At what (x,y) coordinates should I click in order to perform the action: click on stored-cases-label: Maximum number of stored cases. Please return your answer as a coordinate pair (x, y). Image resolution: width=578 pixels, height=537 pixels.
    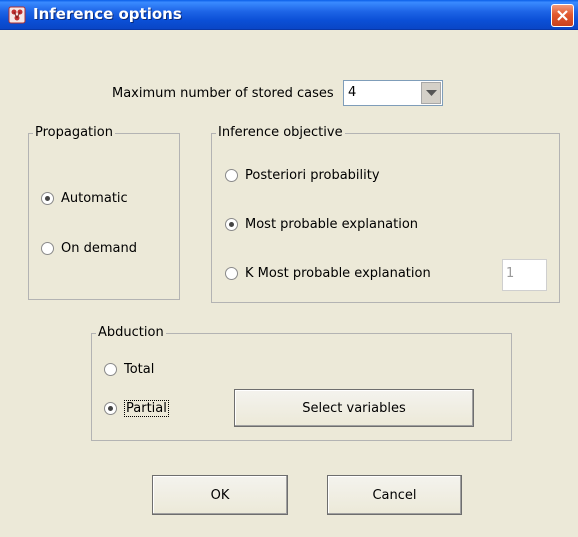
    Looking at the image, I should click on (223, 93).